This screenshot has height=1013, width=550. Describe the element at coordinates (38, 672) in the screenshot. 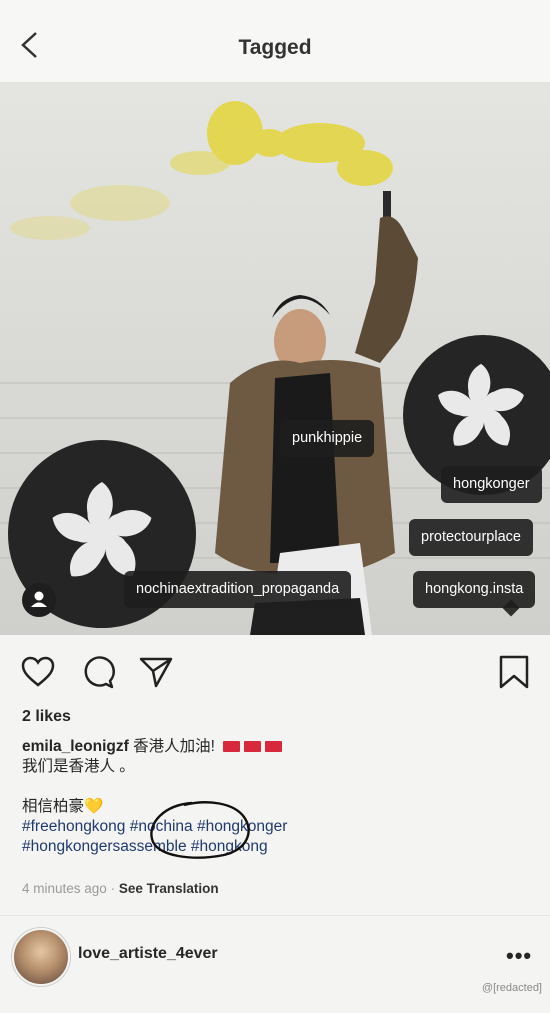

I see `like-heart-icon` at that location.